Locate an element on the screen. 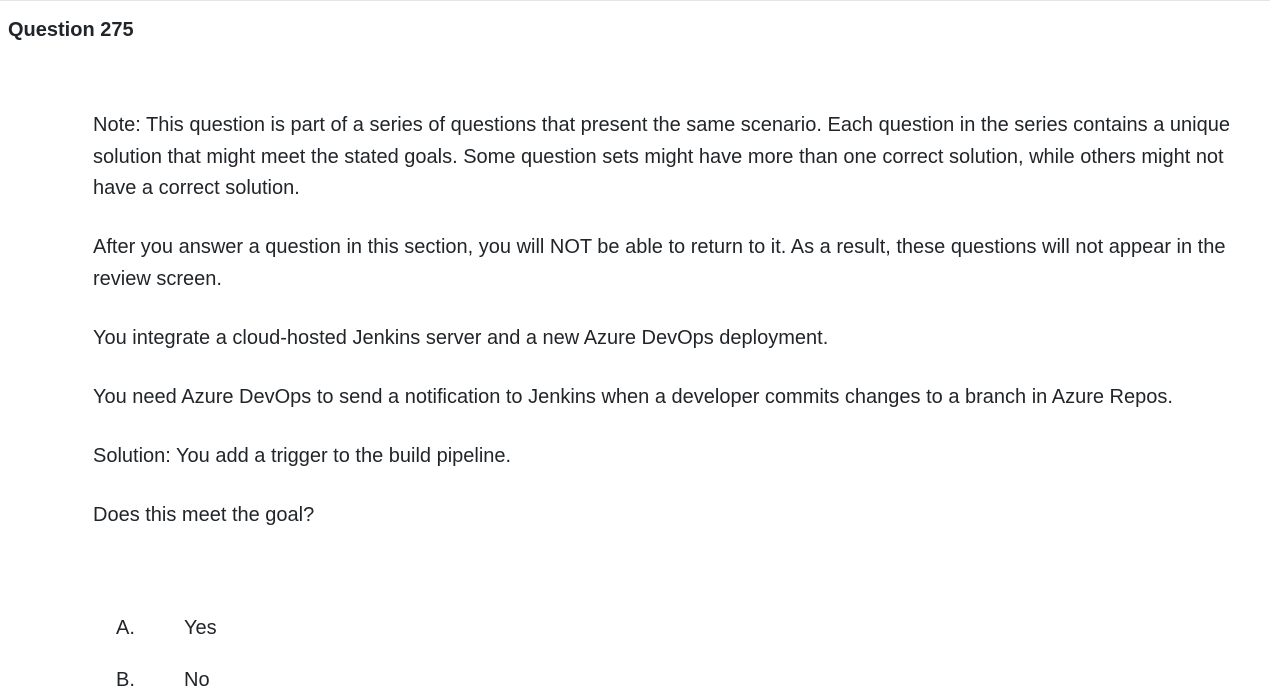 The width and height of the screenshot is (1270, 700). question-prompt-paragraph: Does this meet the goal? is located at coordinates (204, 514).